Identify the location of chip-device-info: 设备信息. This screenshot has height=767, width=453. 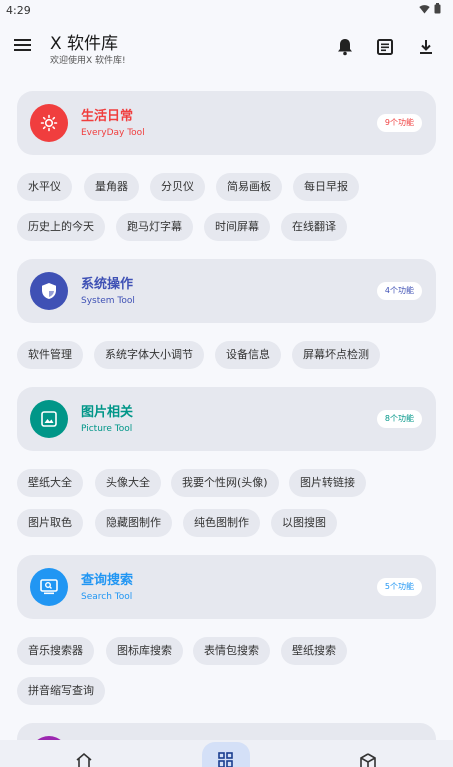
(248, 355).